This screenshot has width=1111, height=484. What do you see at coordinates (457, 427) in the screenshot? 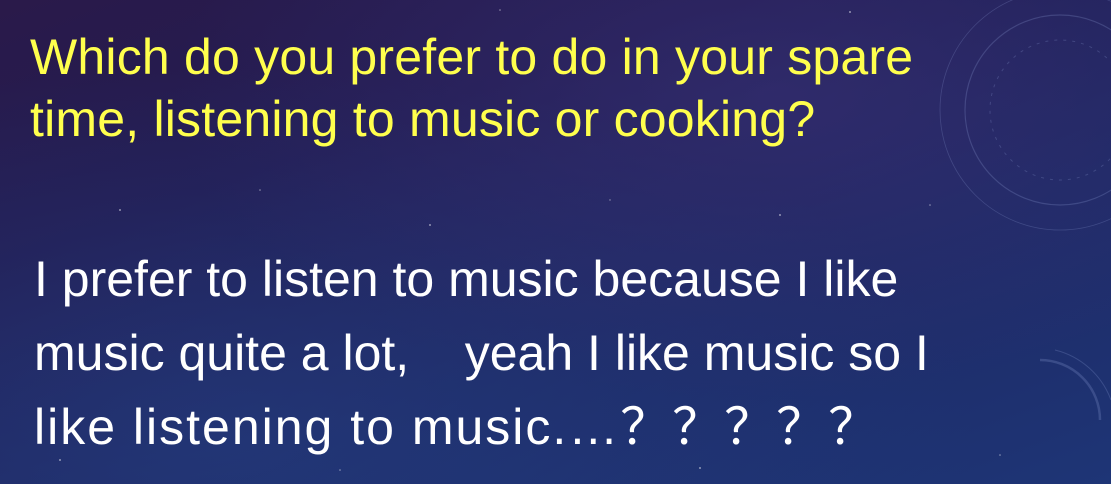
I see `answer-line-3: like listening to music.…？？？？？` at bounding box center [457, 427].